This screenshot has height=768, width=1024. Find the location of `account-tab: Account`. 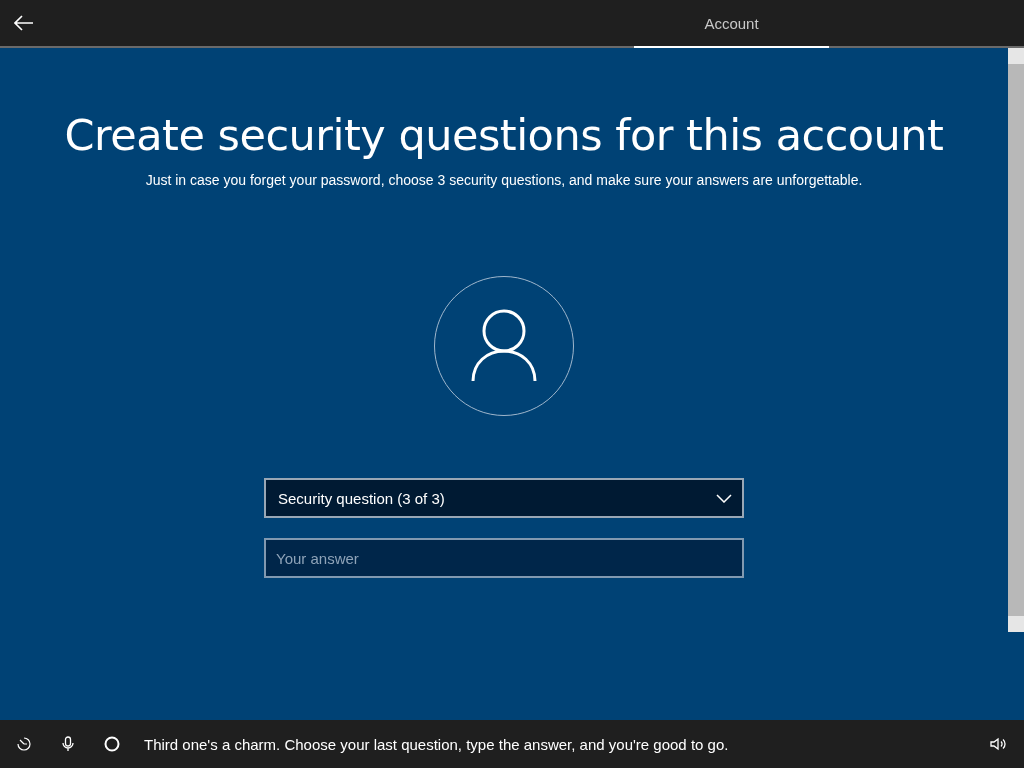

account-tab: Account is located at coordinates (731, 24).